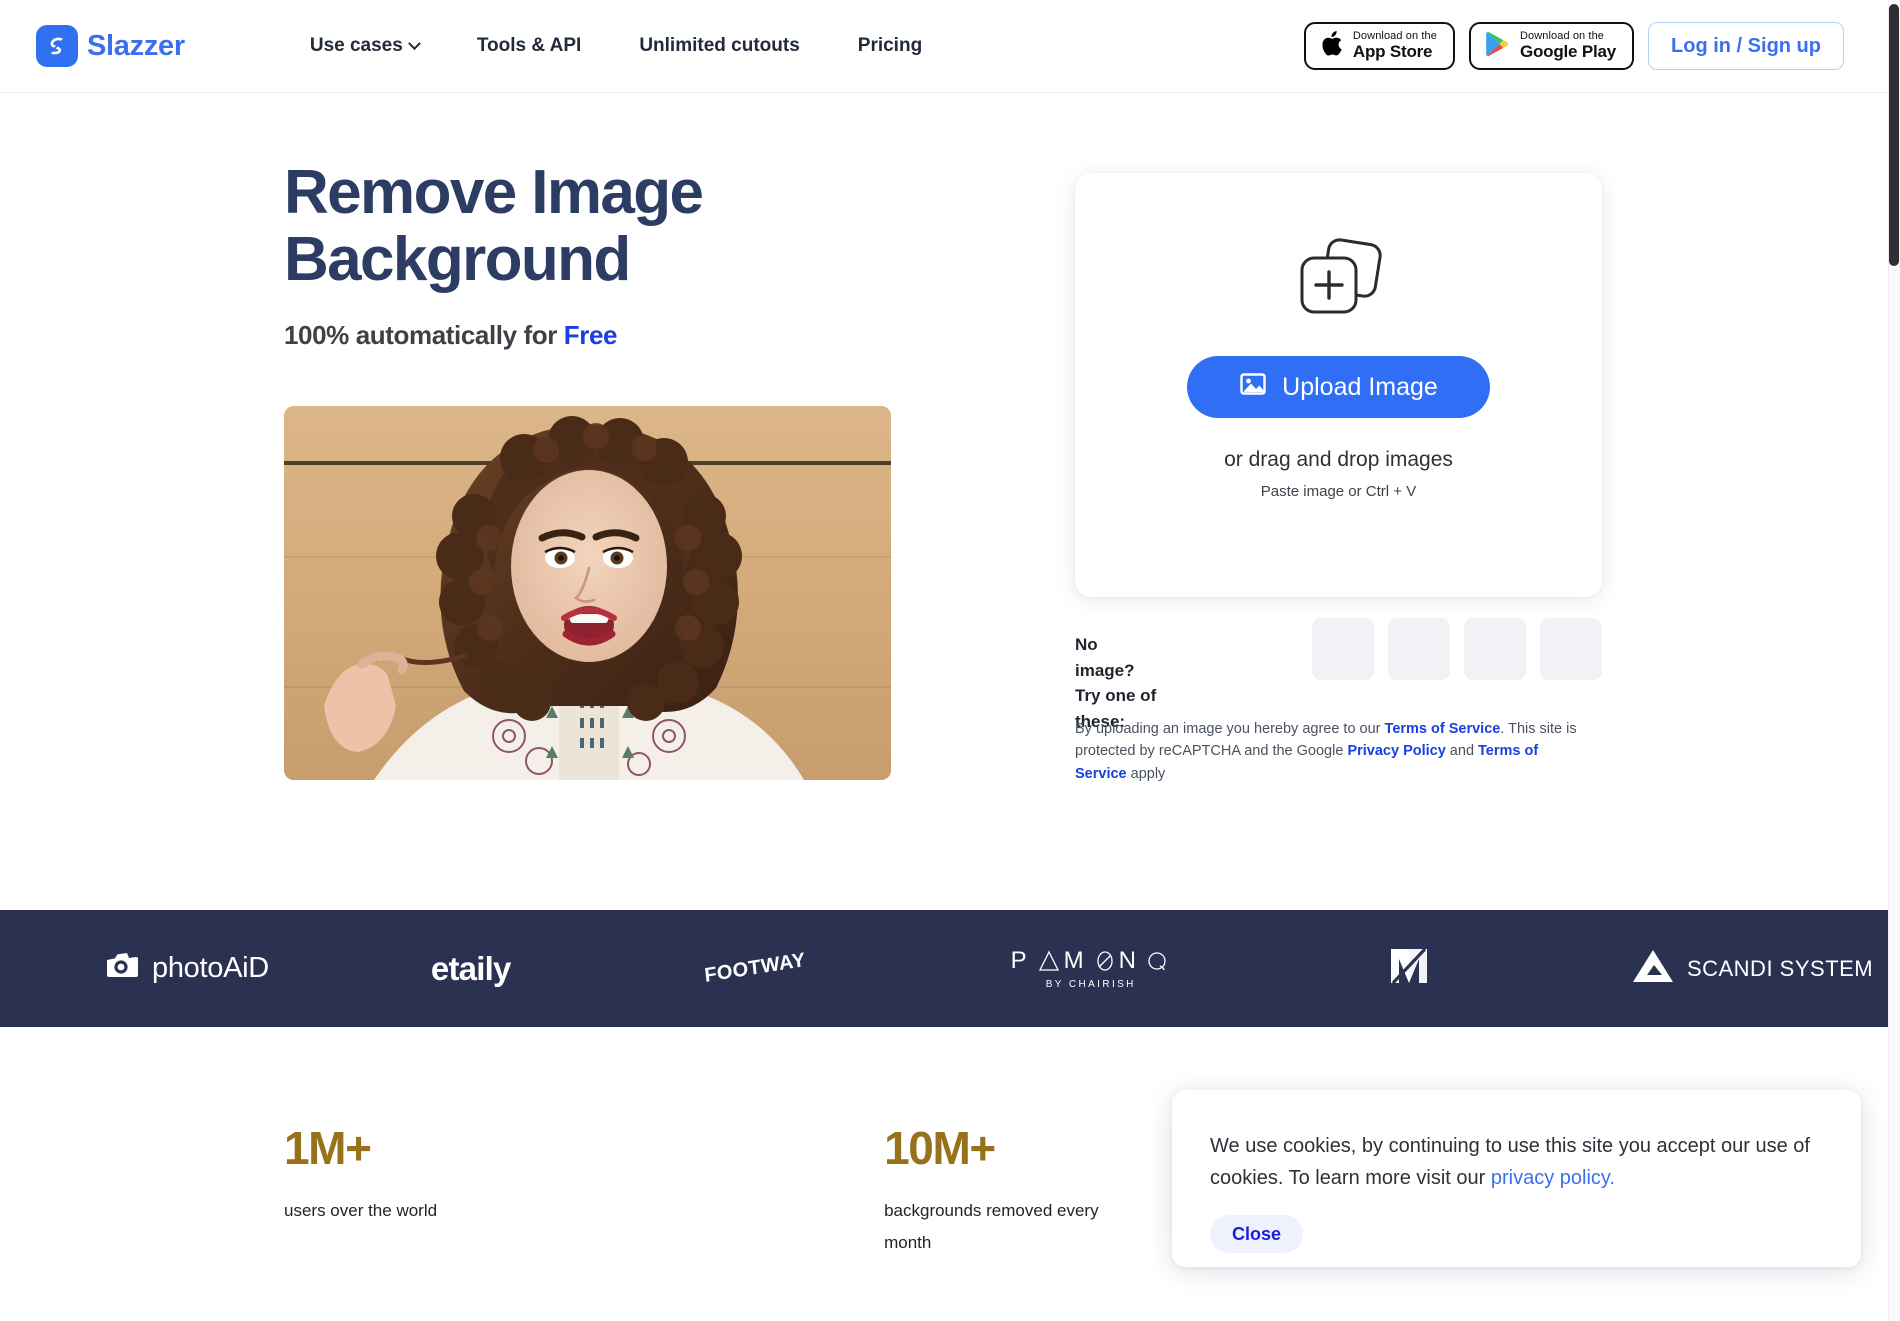 This screenshot has height=1321, width=1900. I want to click on nav-label-tools-api: Tools & API, so click(529, 45).